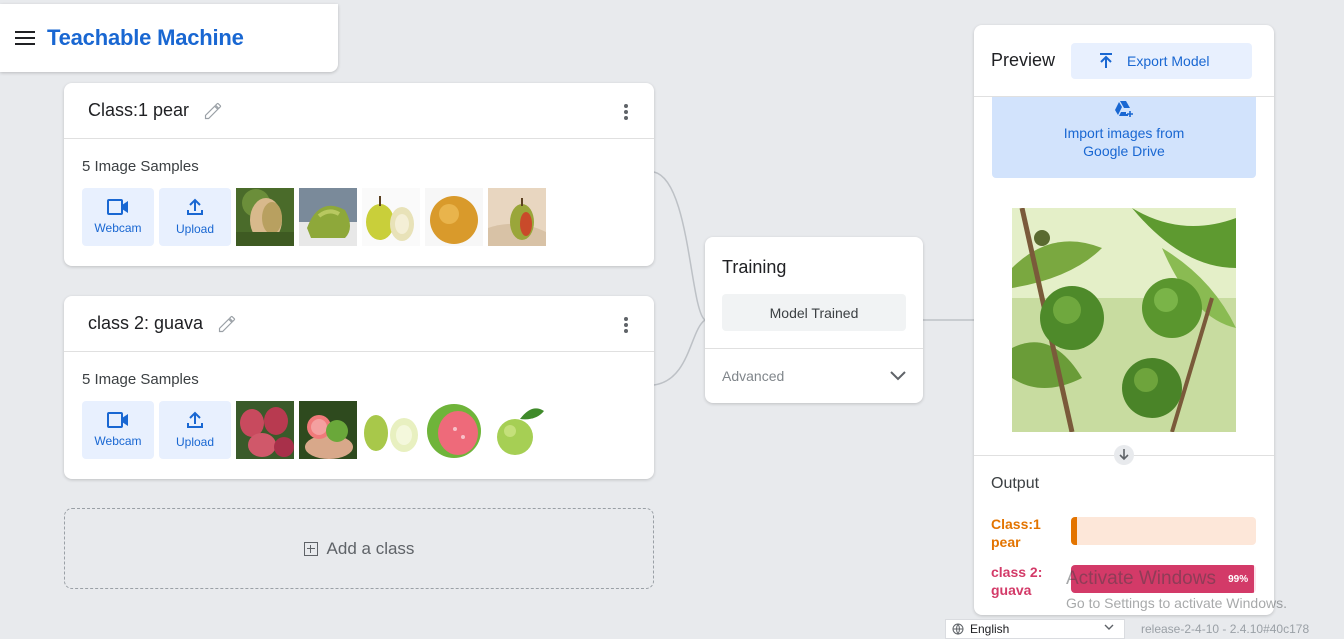  Describe the element at coordinates (1106, 60) in the screenshot. I see `export-icon` at that location.